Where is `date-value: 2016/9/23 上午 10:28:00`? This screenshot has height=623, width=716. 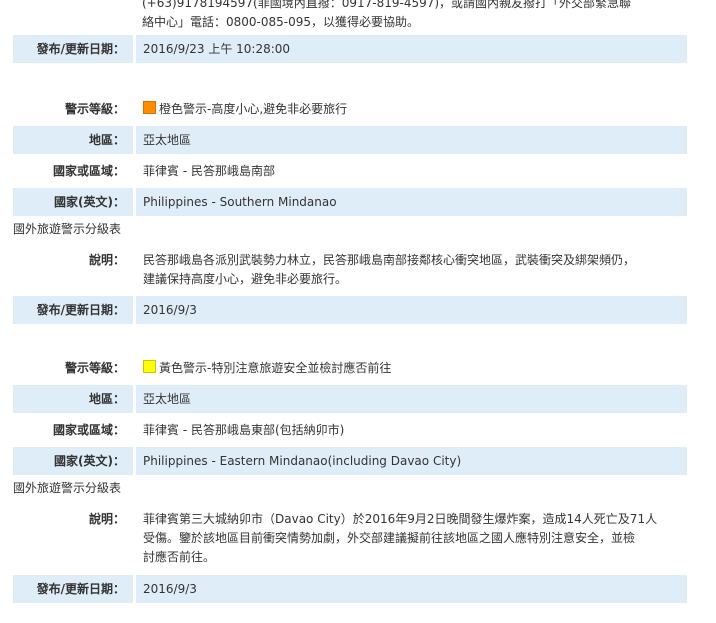 date-value: 2016/9/23 上午 10:28:00 is located at coordinates (410, 49).